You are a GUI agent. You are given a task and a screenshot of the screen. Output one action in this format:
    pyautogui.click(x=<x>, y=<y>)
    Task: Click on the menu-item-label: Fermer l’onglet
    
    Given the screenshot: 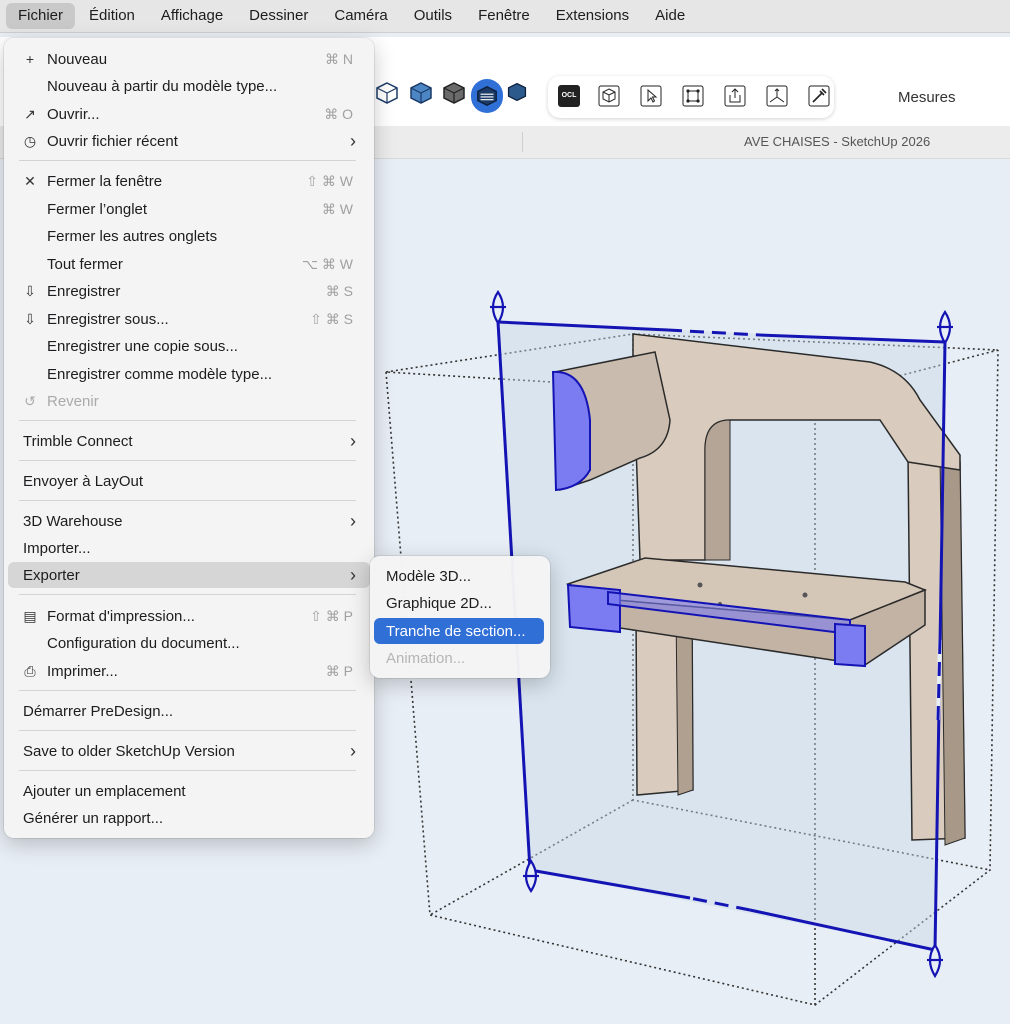 What is the action you would take?
    pyautogui.click(x=97, y=209)
    